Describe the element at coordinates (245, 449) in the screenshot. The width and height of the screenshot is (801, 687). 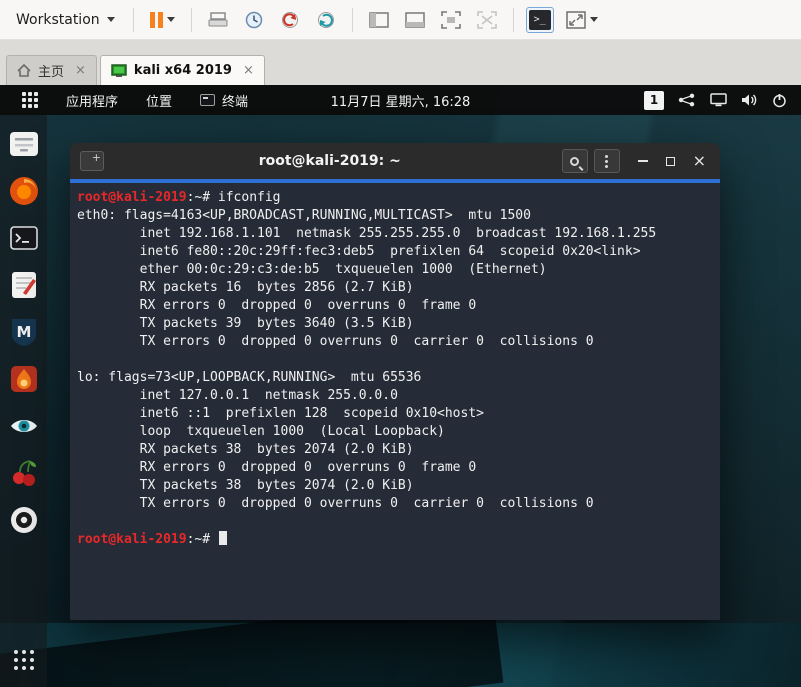
I see `terminal-line: RX packets 38 bytes 2074 (2.0 KiB)` at that location.